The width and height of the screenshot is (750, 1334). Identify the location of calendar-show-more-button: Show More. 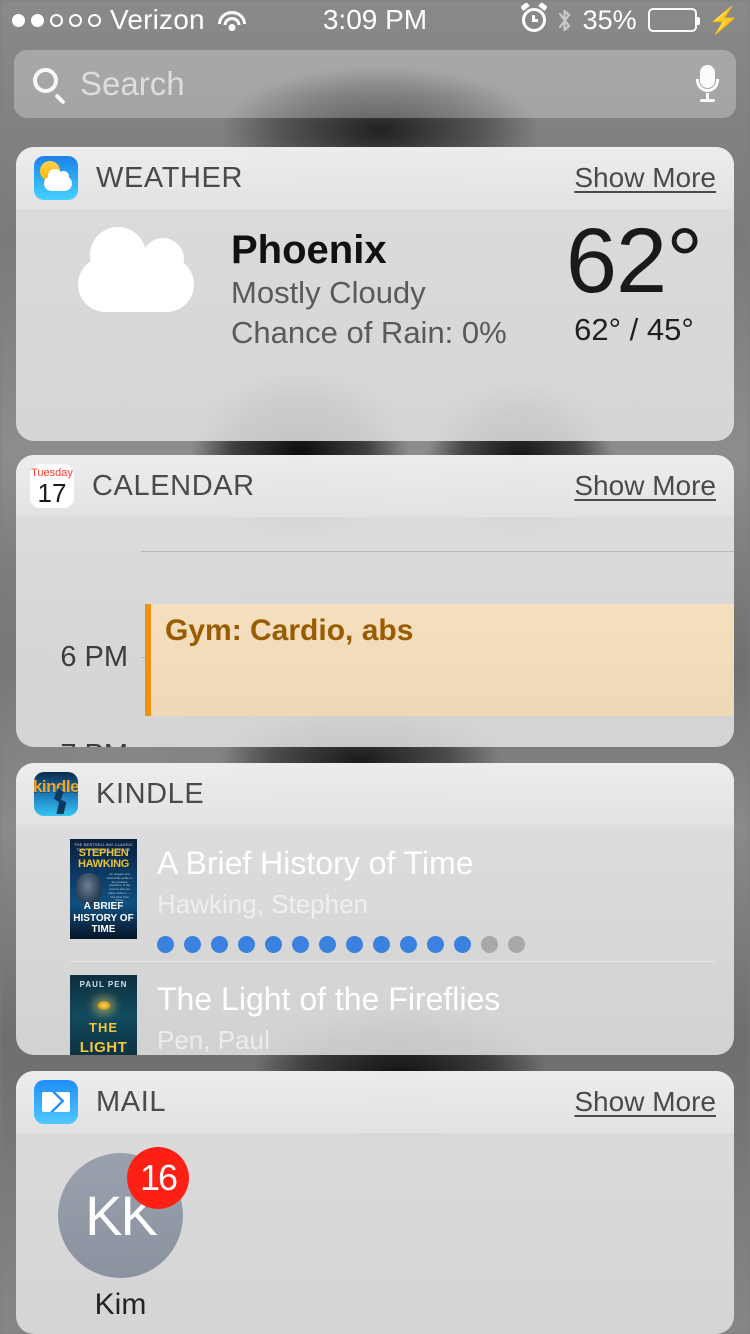
(645, 486).